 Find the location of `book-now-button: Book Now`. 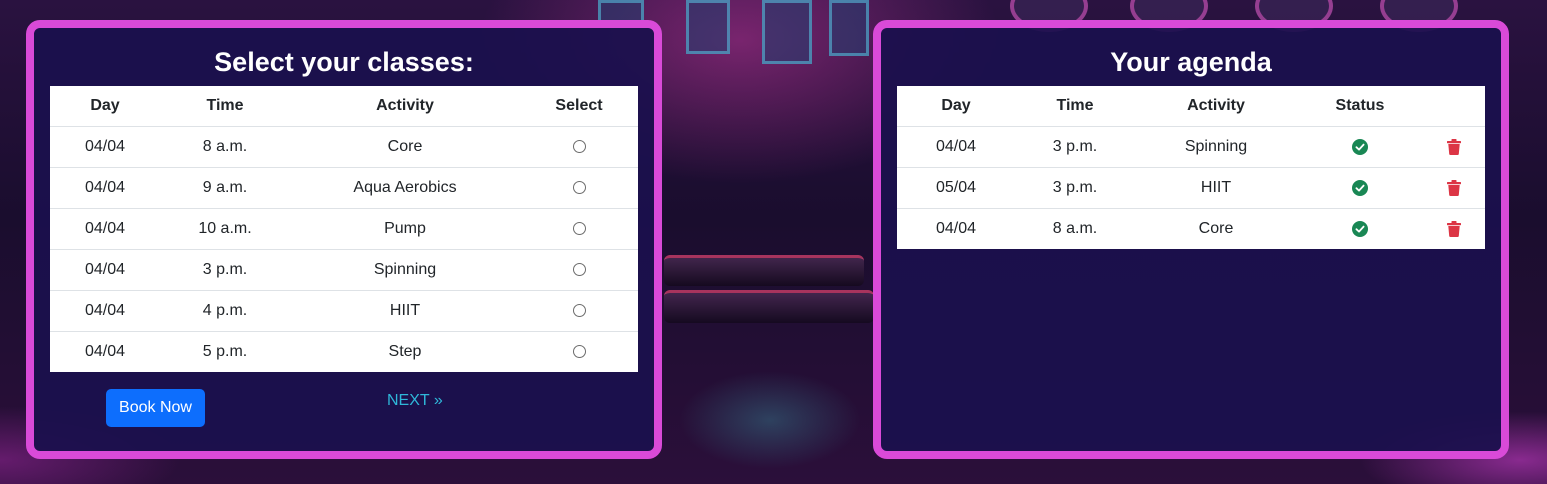

book-now-button: Book Now is located at coordinates (155, 408).